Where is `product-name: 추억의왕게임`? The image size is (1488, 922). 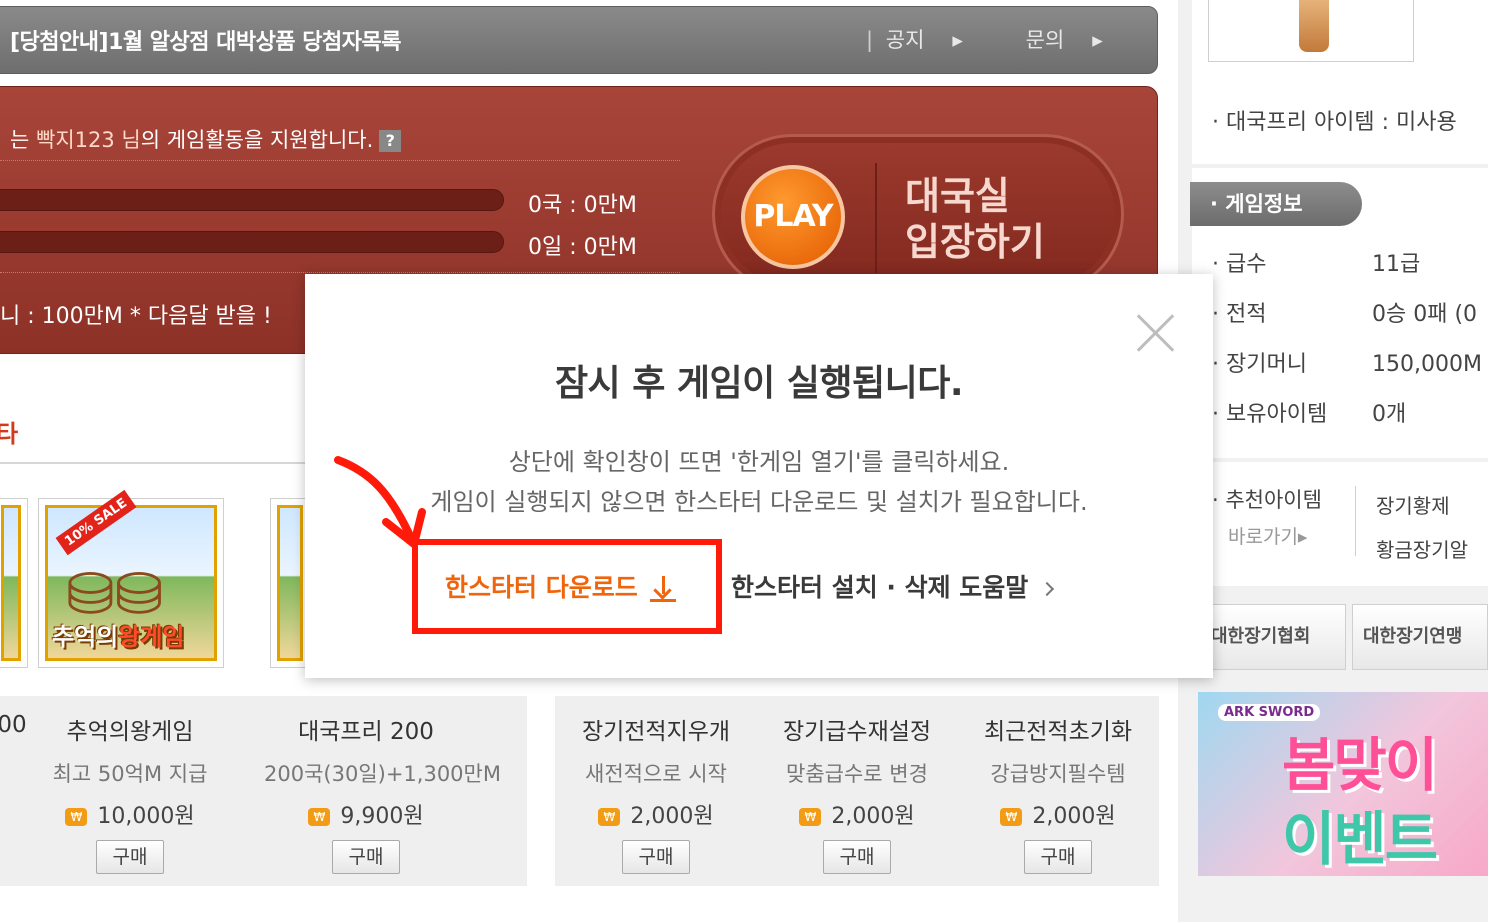 product-name: 추억의왕게임 is located at coordinates (130, 732).